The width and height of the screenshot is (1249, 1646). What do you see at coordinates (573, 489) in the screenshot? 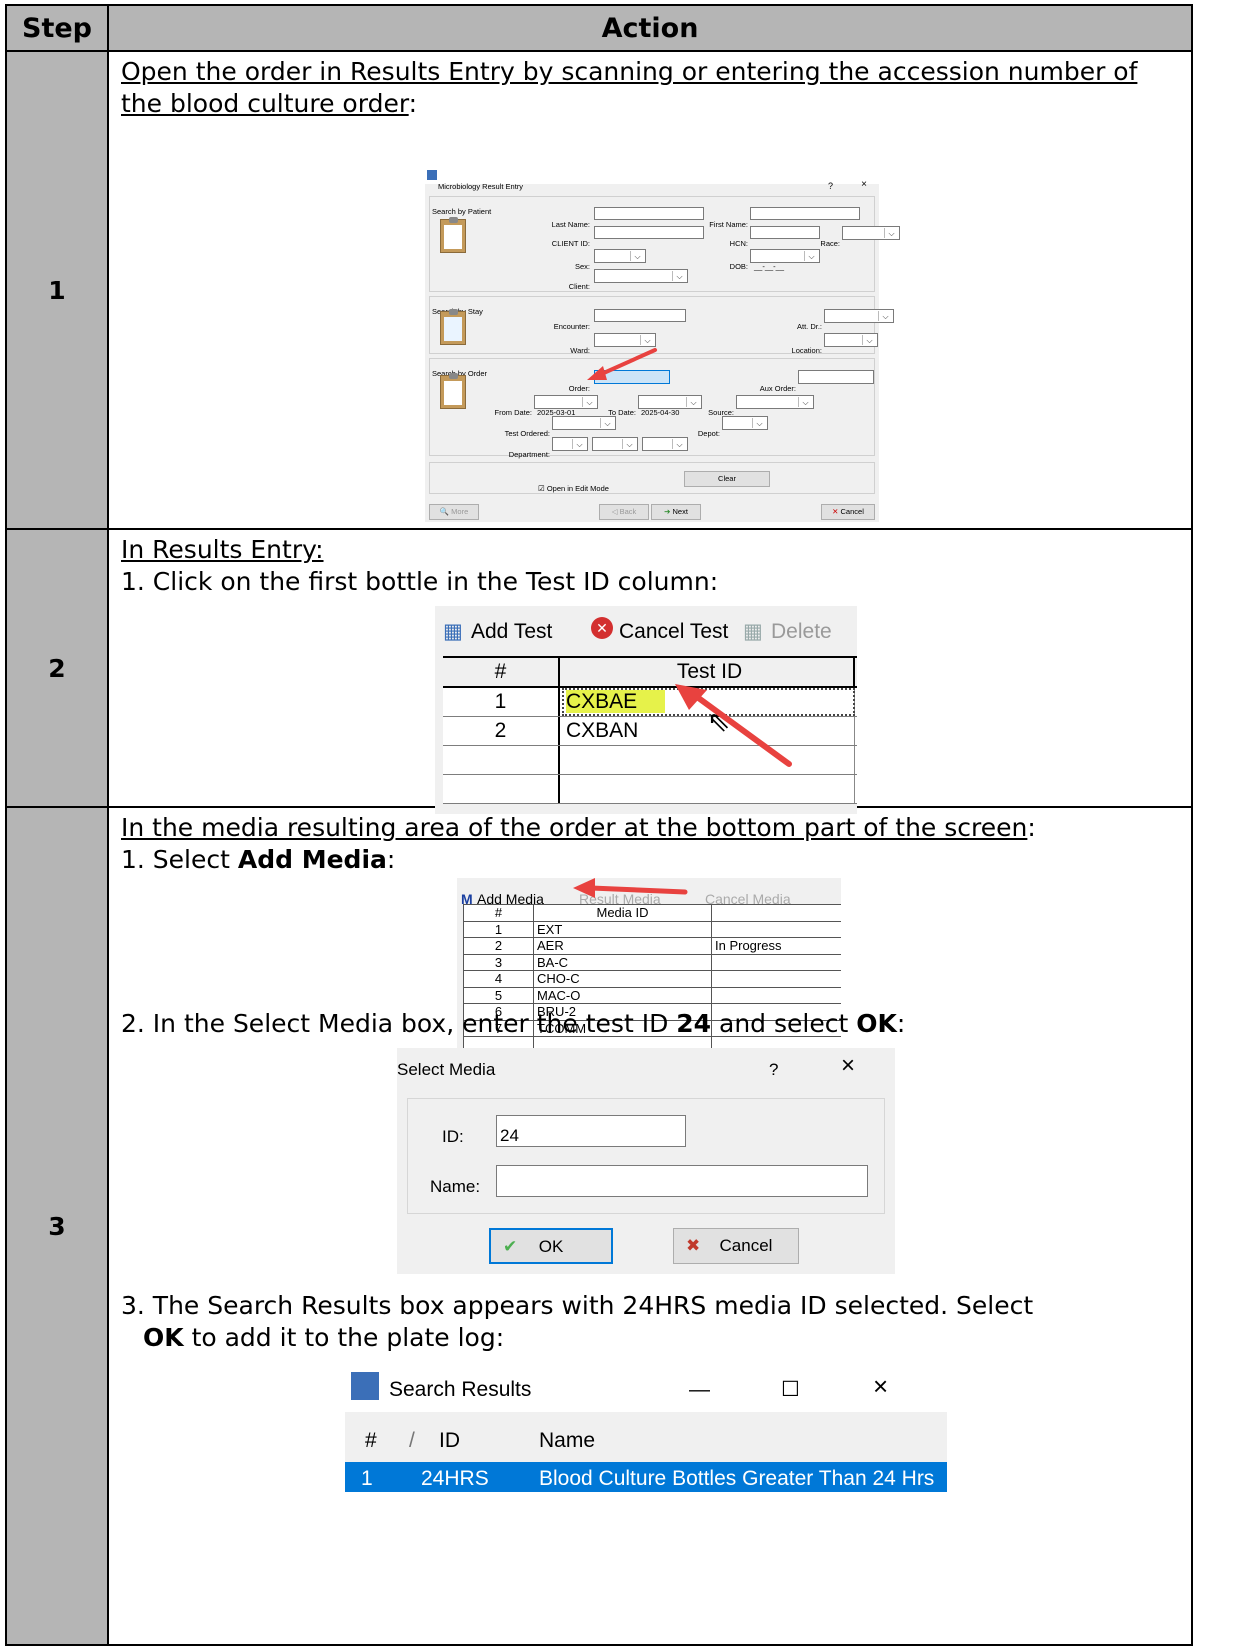
I see `open-edit-mode-checkbox: ☑ Open in Edit Mode` at bounding box center [573, 489].